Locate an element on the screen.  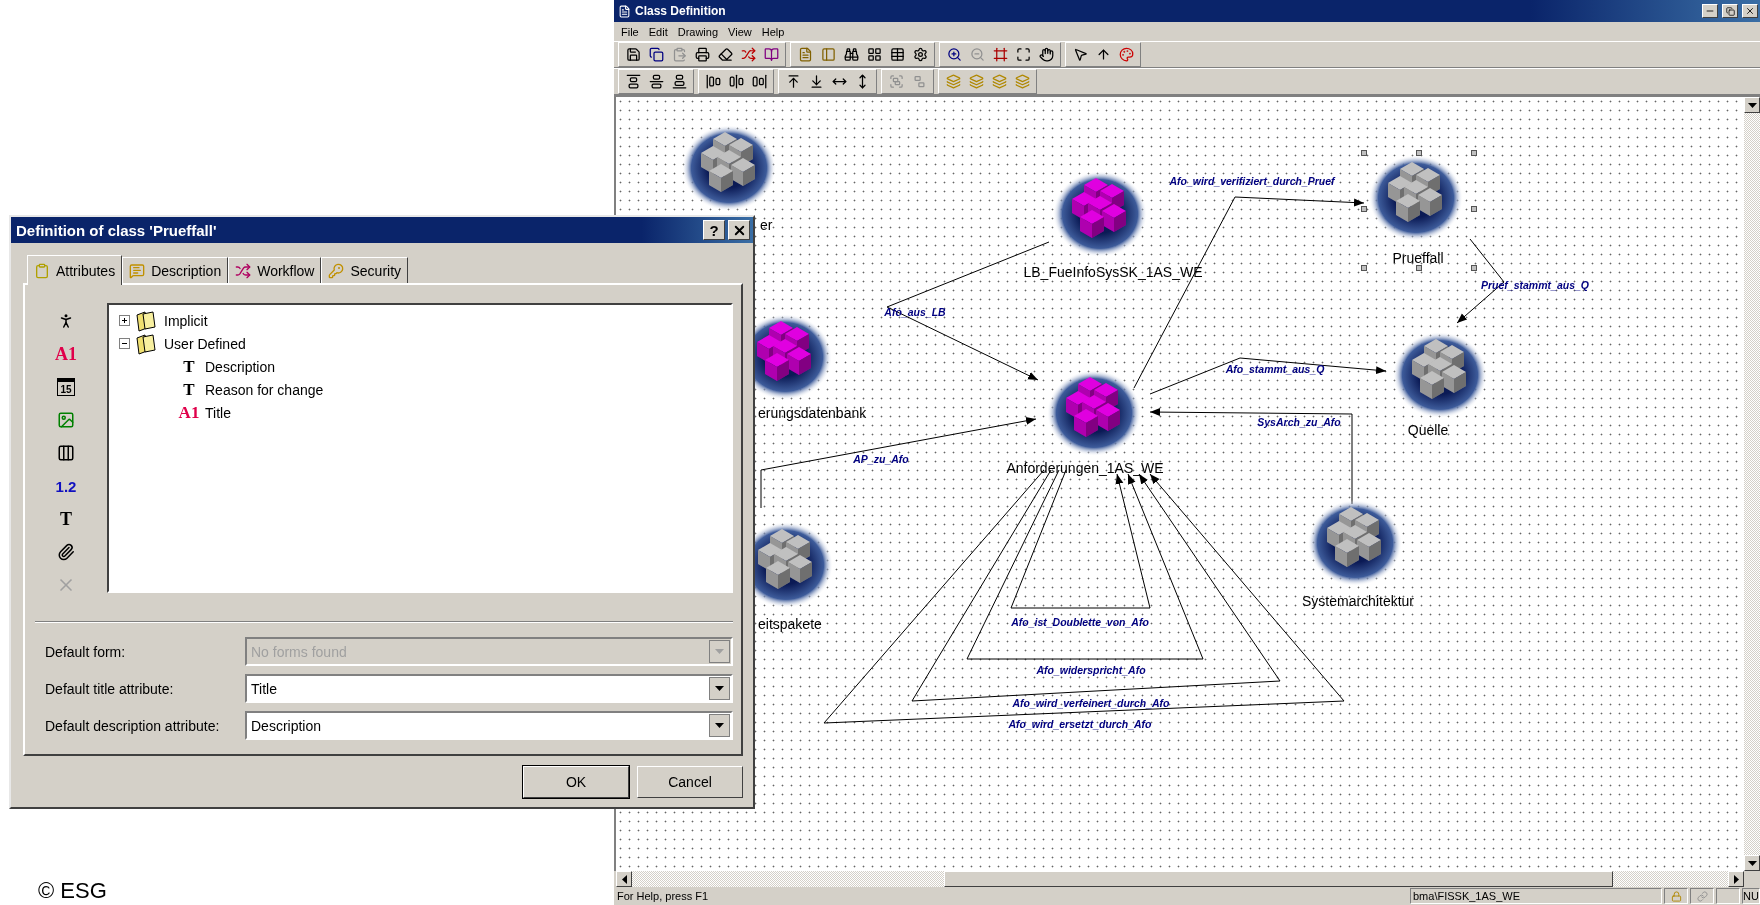
connector-label: Afo_wird_verfeinert_durch_Afo is located at coordinates (1091, 703).